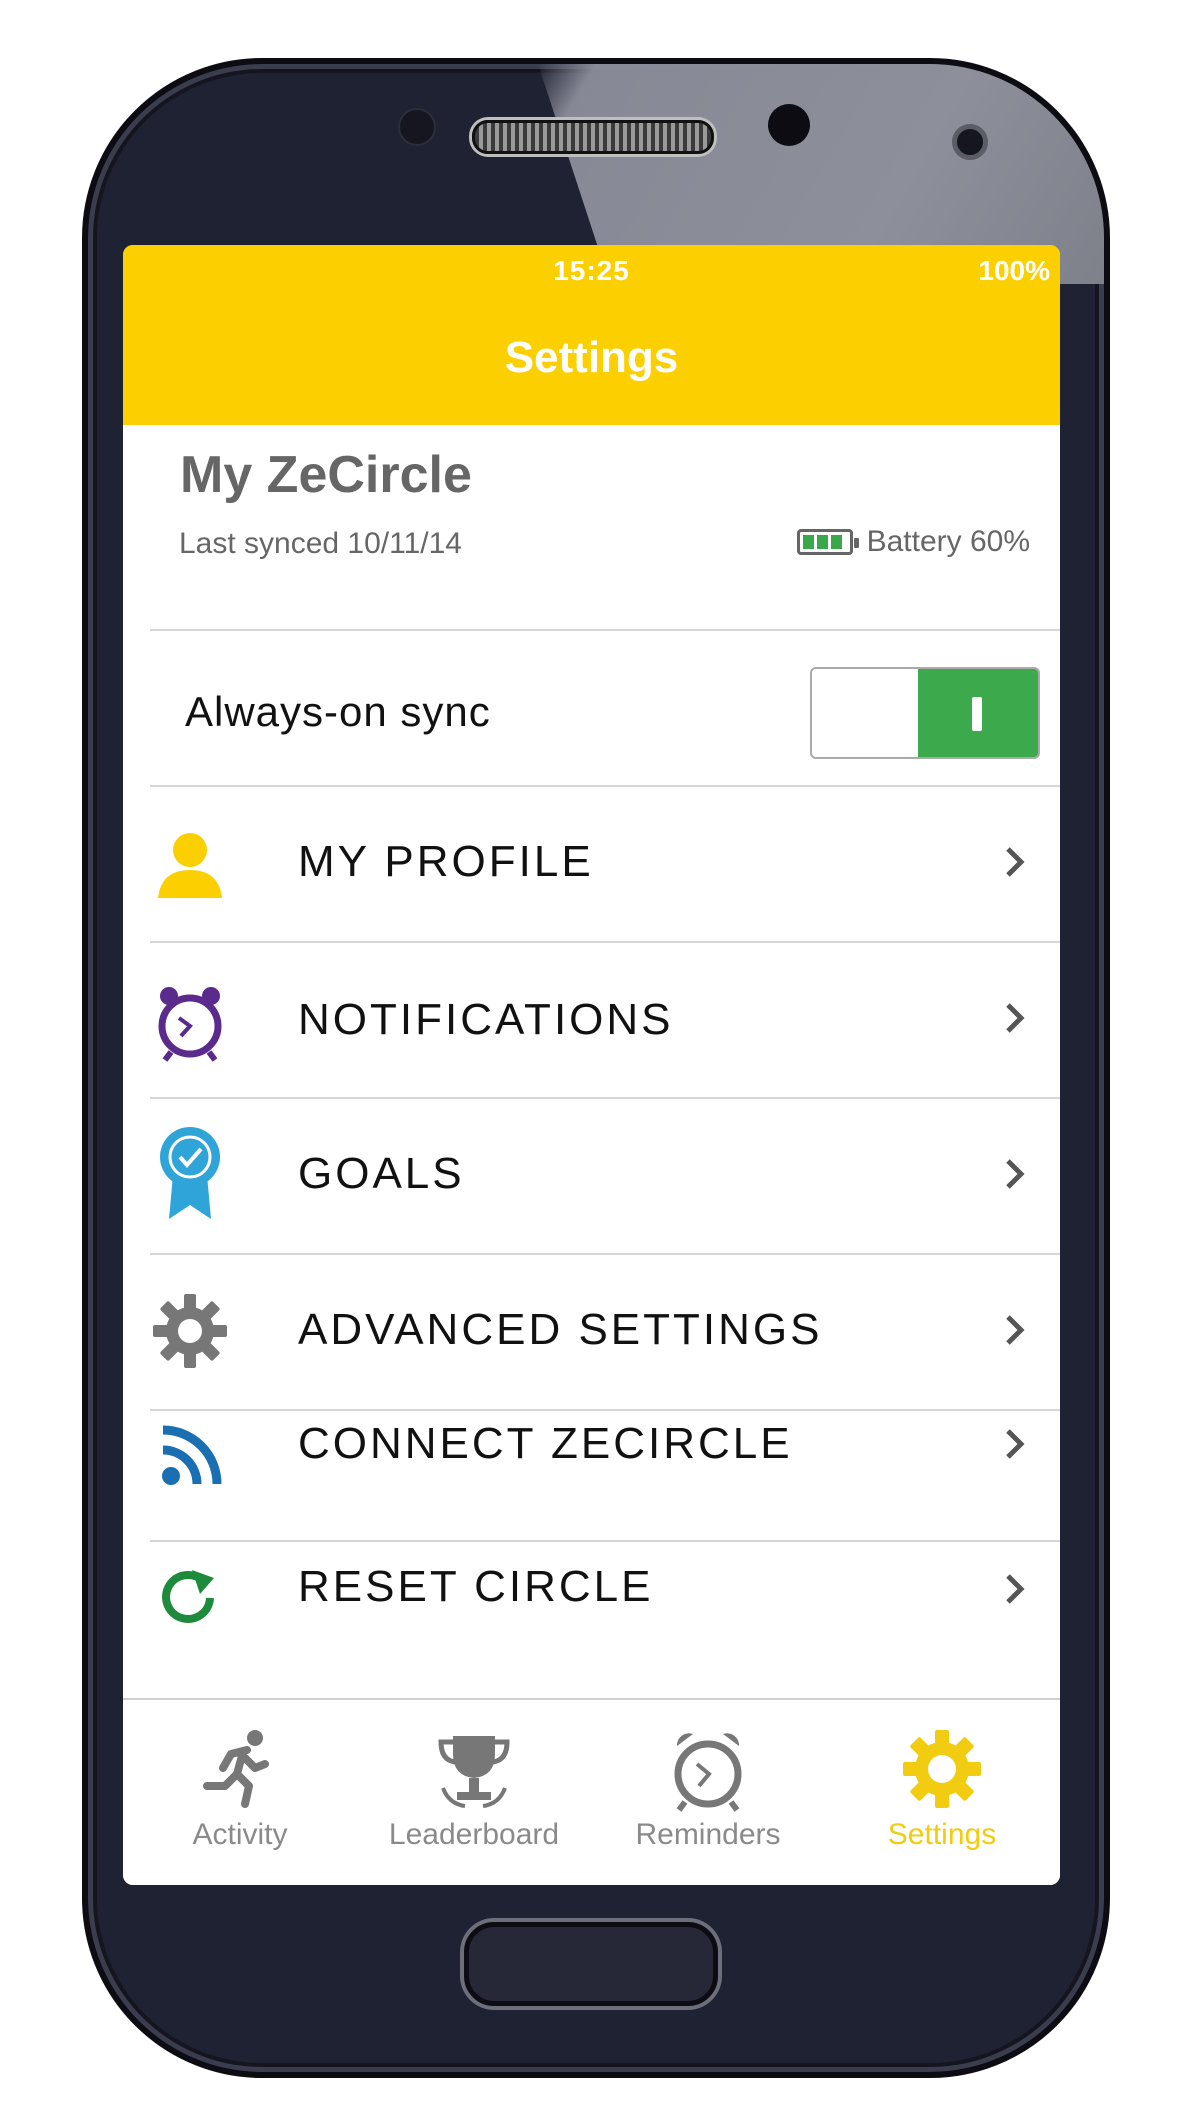  I want to click on tab-activity: Activity, so click(240, 1792).